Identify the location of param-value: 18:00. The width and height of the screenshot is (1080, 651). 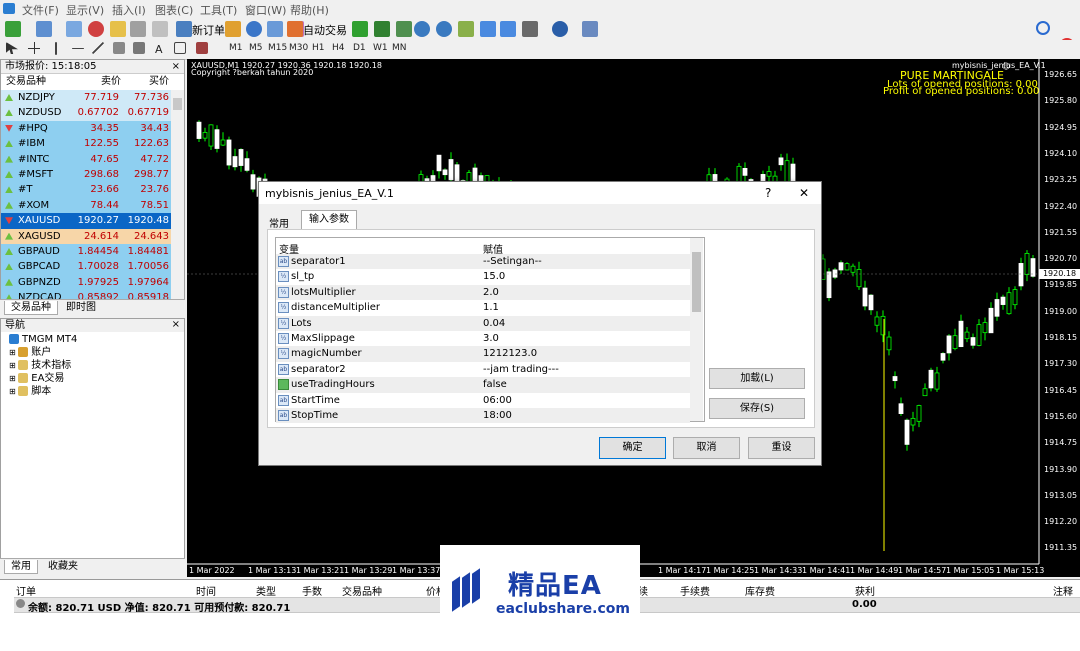
(497, 415).